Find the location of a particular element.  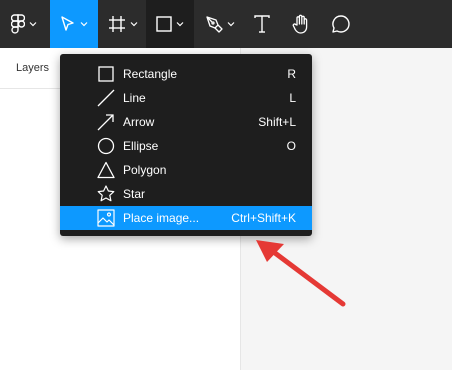

menu-item-shortcut: Shift+L is located at coordinates (277, 122).